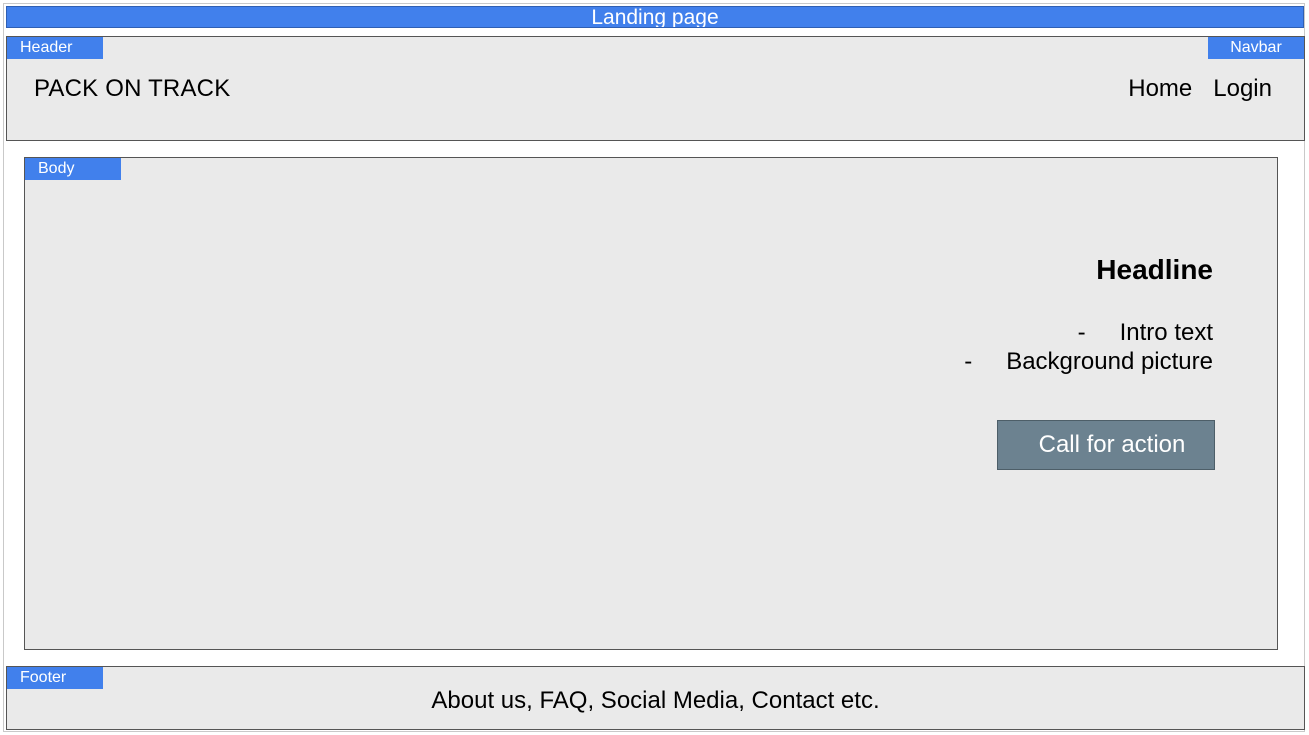 This screenshot has width=1309, height=735. I want to click on body-tag: Body, so click(73, 169).